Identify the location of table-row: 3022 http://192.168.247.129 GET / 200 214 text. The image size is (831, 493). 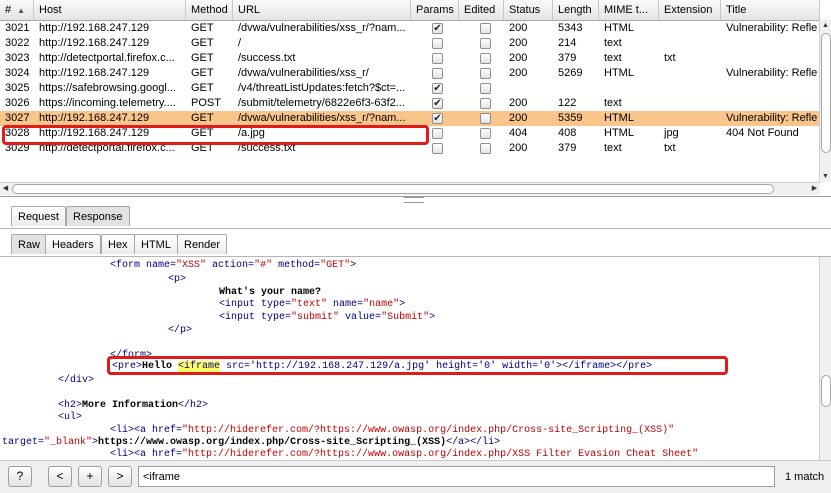
(410, 43).